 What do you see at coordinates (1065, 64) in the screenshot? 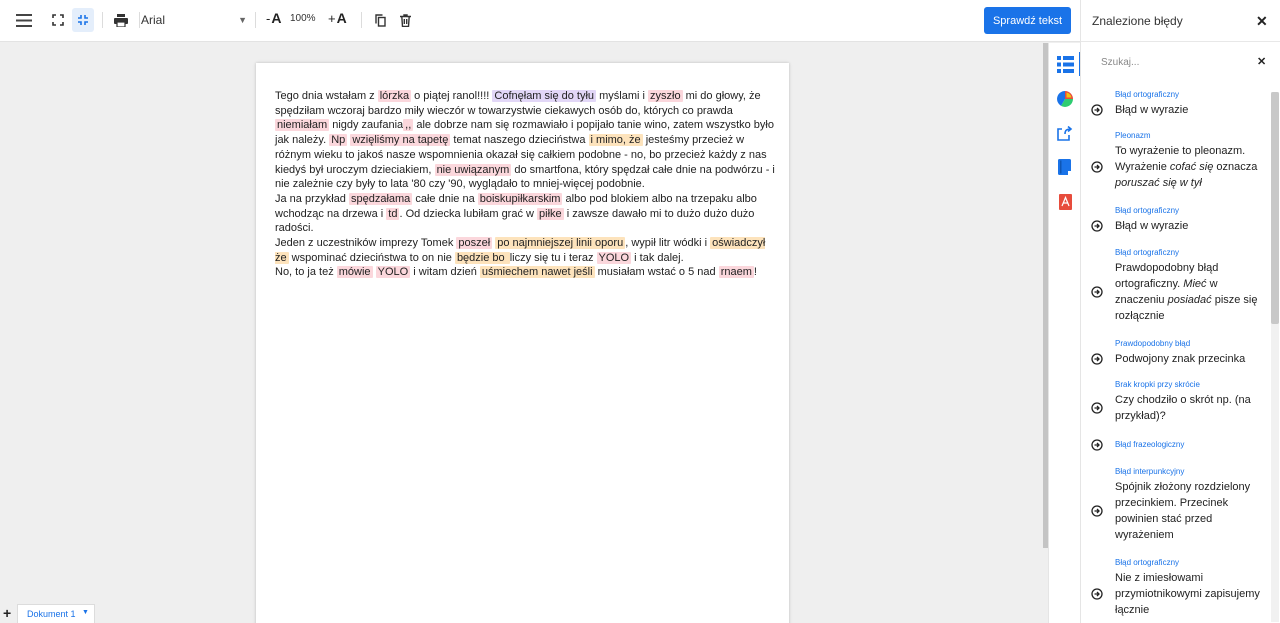
I see `error-list-icon` at bounding box center [1065, 64].